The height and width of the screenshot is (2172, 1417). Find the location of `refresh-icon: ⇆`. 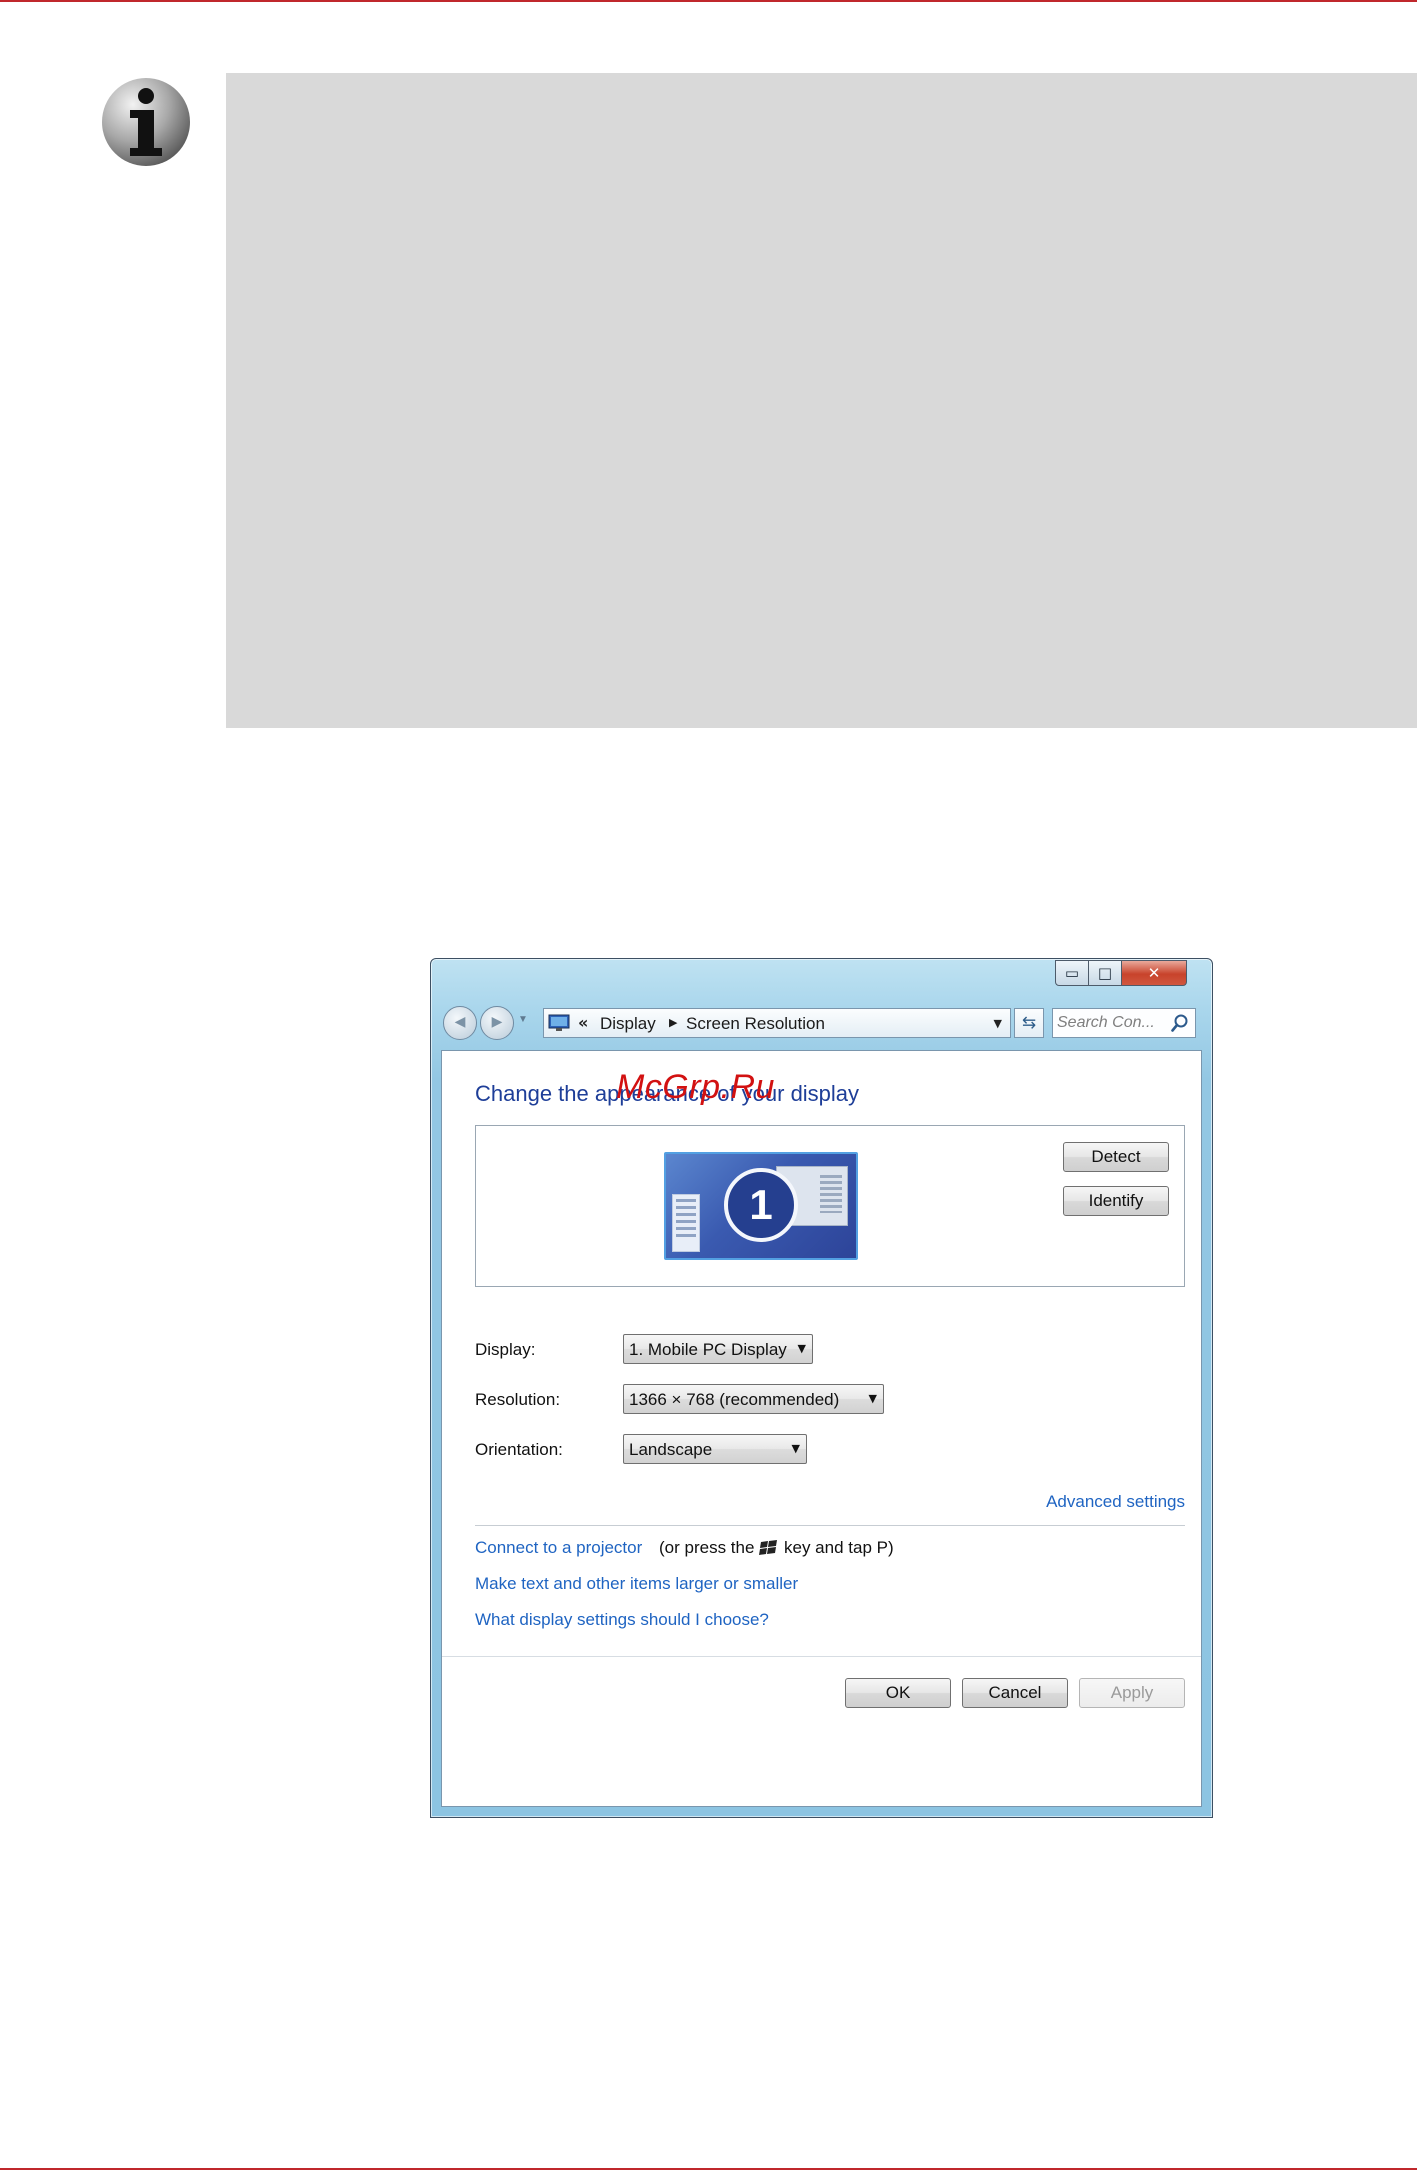

refresh-icon: ⇆ is located at coordinates (1029, 1023).